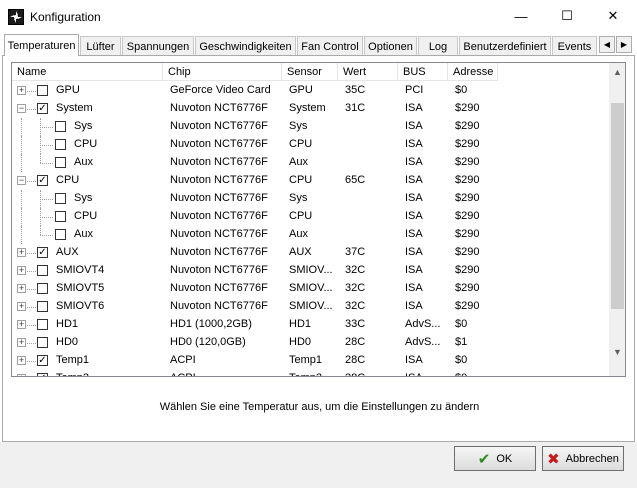  I want to click on column-header-name: Name, so click(87, 72).